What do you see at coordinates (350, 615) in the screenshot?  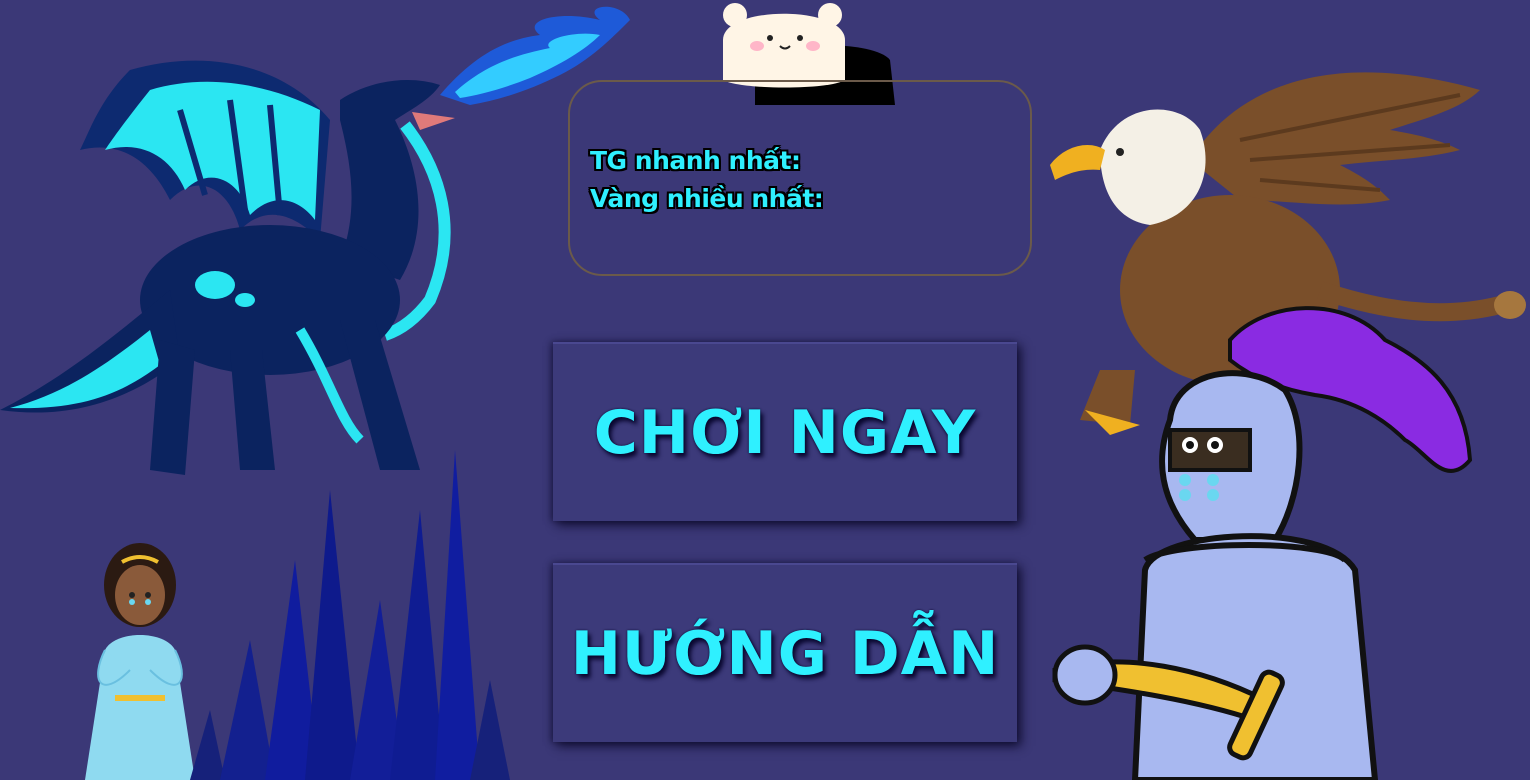 I see `crystal-spires-illustration` at bounding box center [350, 615].